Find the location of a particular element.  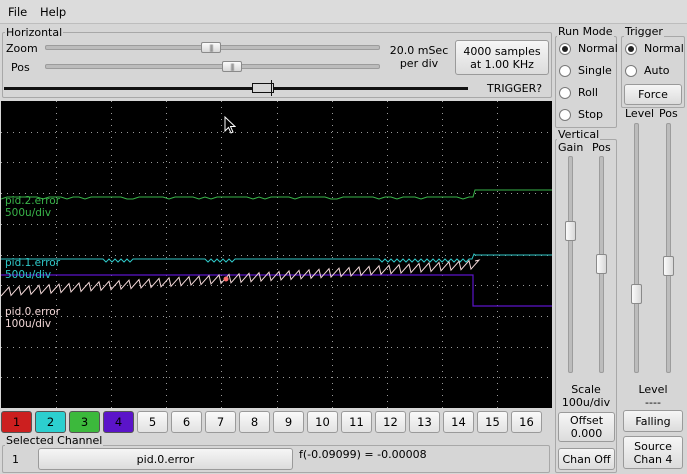

trigger-level-readout: Level ---- is located at coordinates (653, 396).